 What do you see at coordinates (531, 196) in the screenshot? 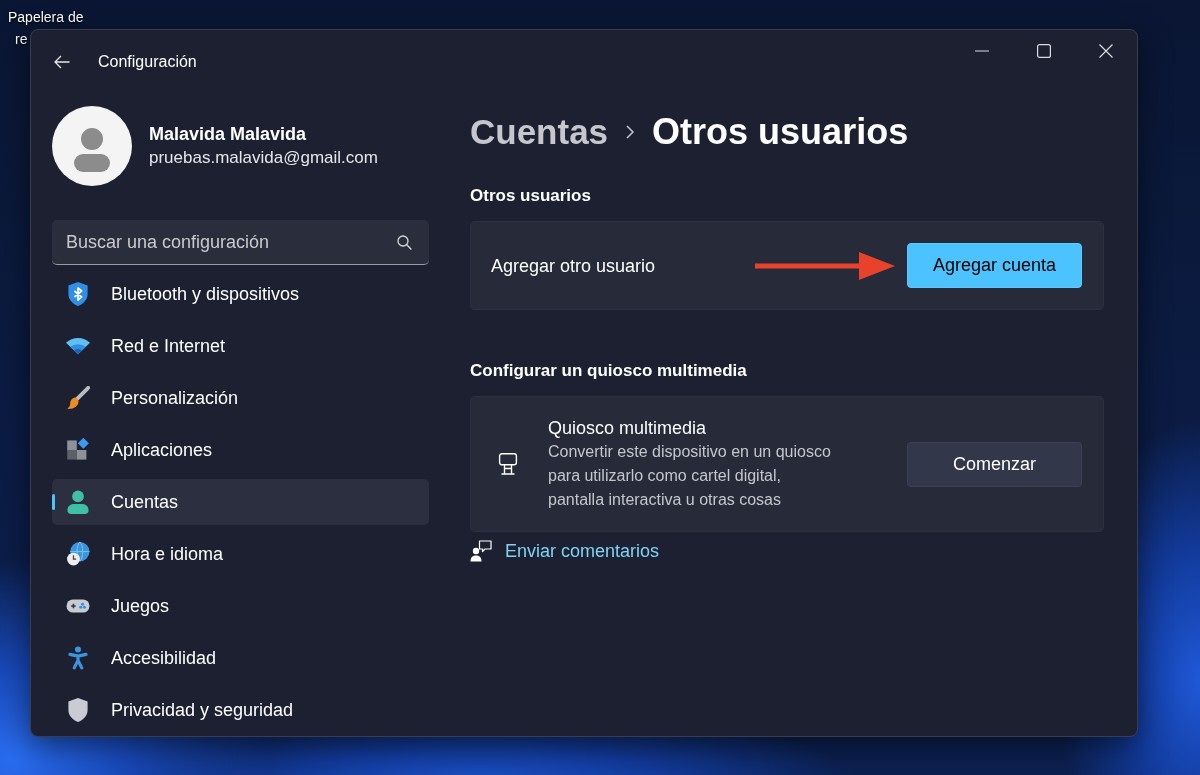
I see `section-heading: Otros usuarios` at bounding box center [531, 196].